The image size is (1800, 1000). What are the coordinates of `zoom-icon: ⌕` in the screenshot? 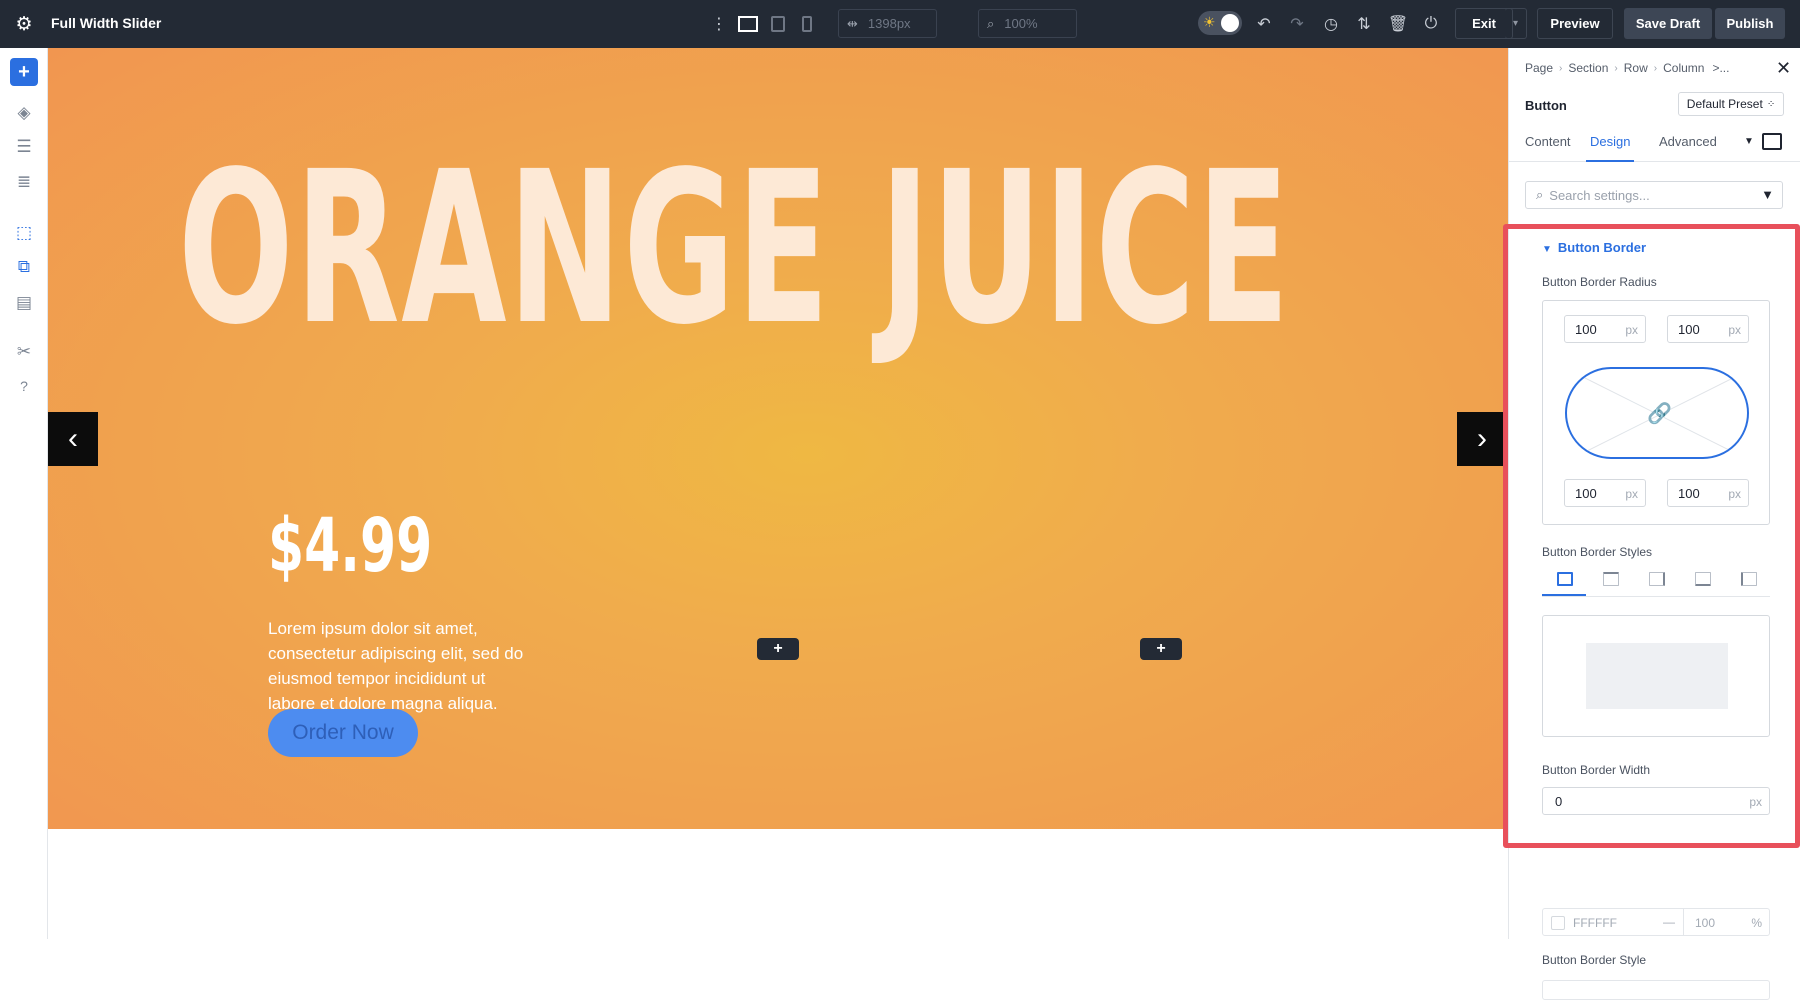 It's located at (990, 24).